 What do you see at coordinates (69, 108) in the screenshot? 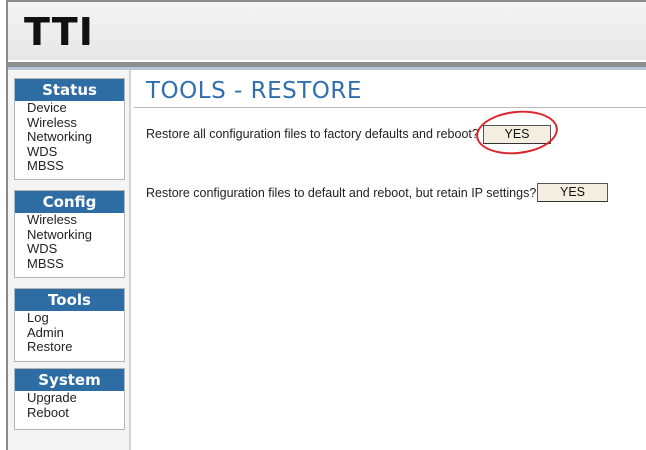
I see `nav-item-device: Device` at bounding box center [69, 108].